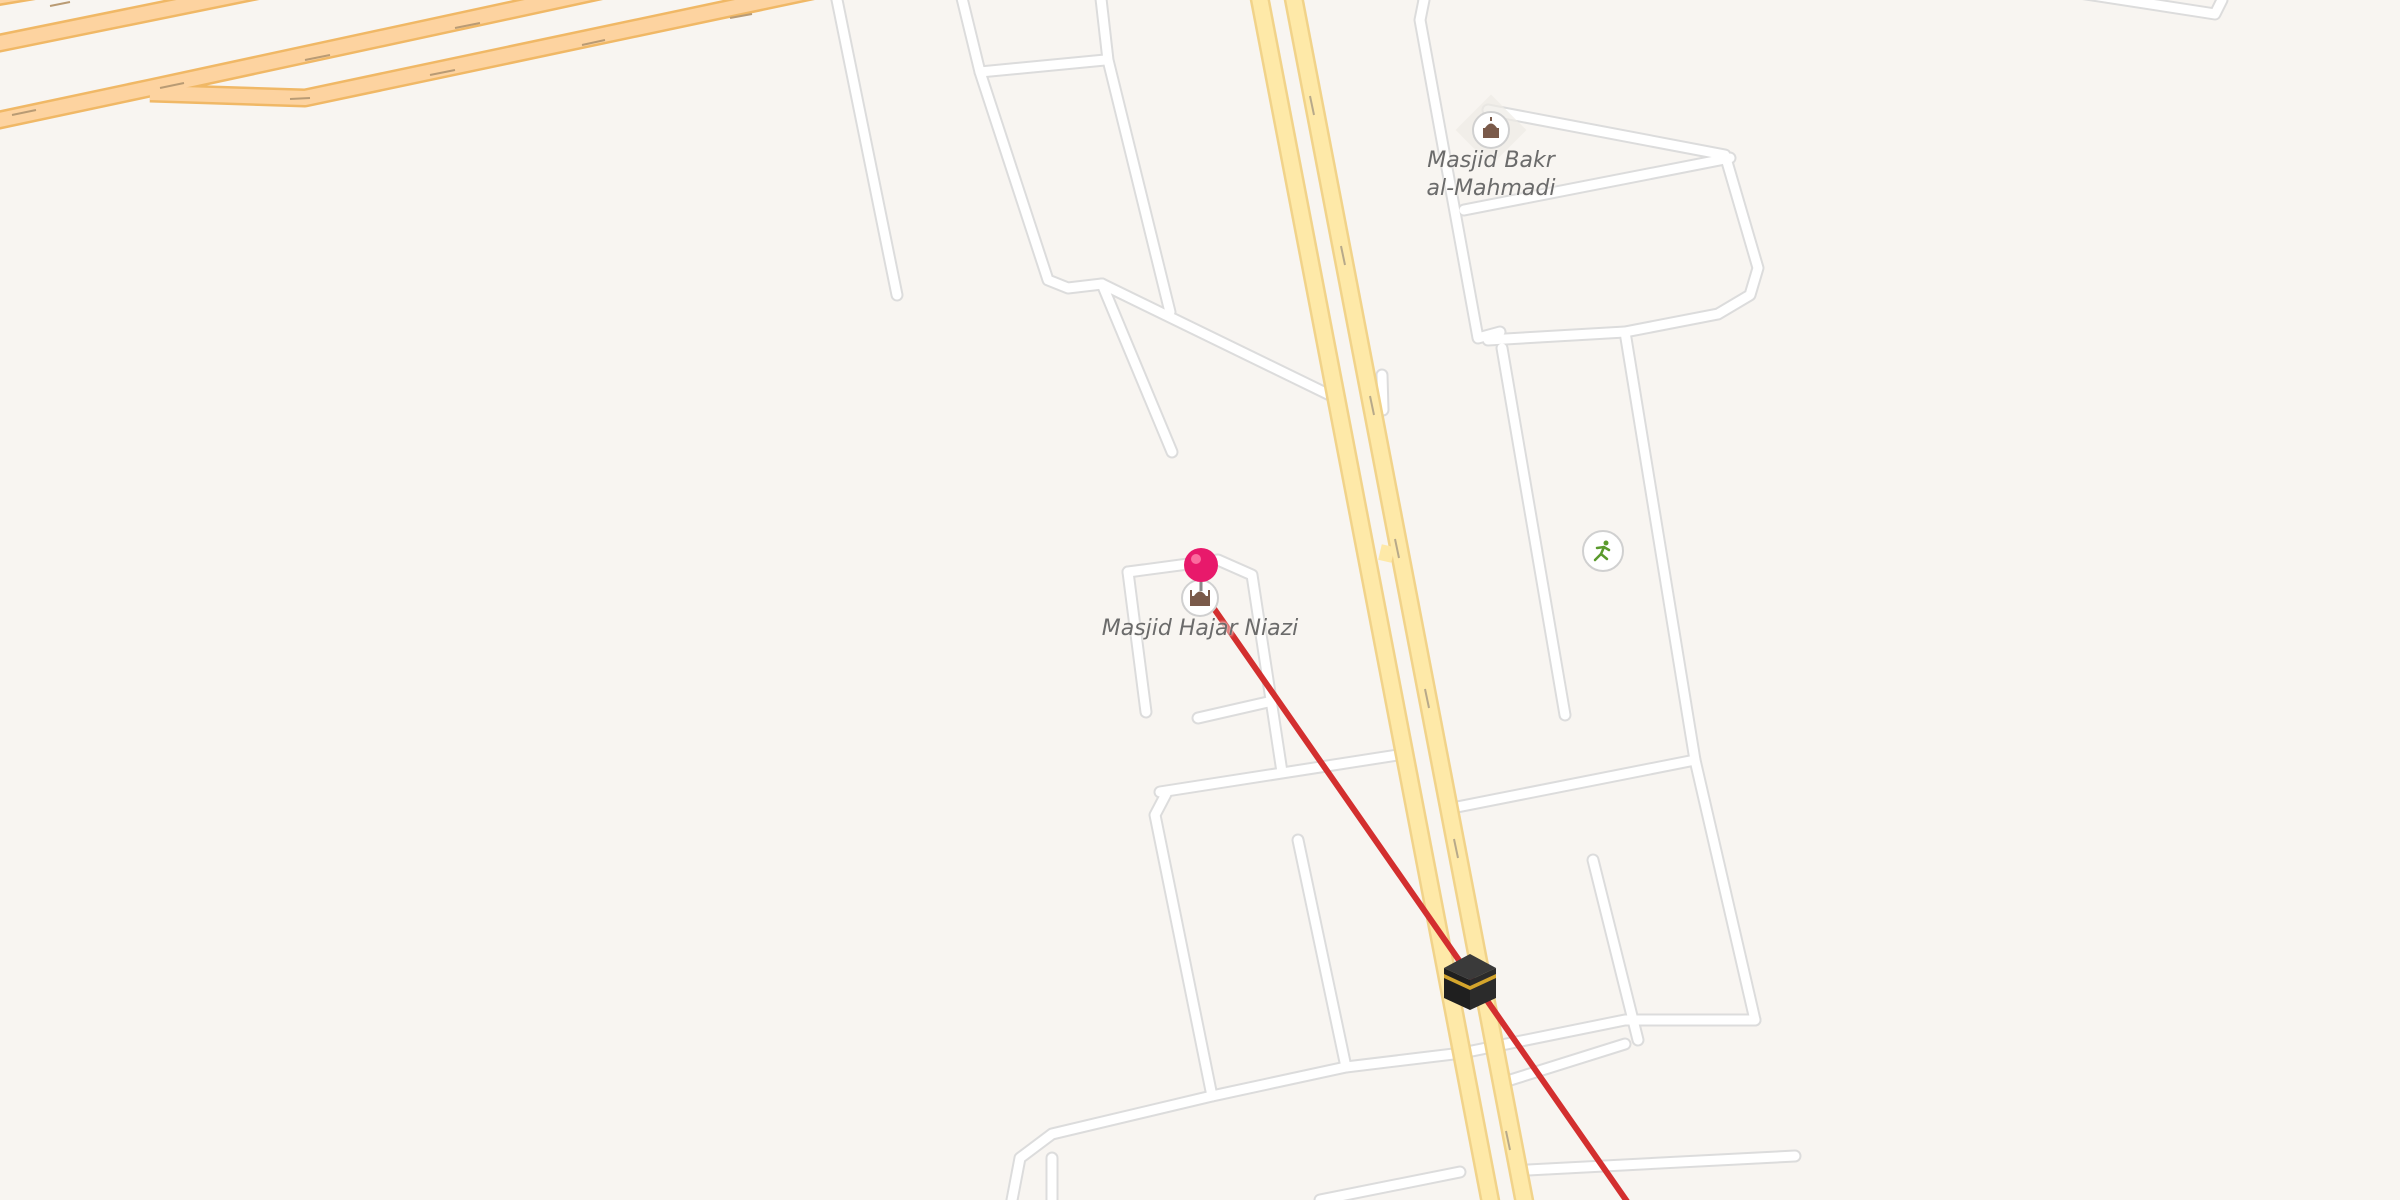  I want to click on poi-label-masjid-bakr: Masjid Bakr al-Mahmadi, so click(1491, 174).